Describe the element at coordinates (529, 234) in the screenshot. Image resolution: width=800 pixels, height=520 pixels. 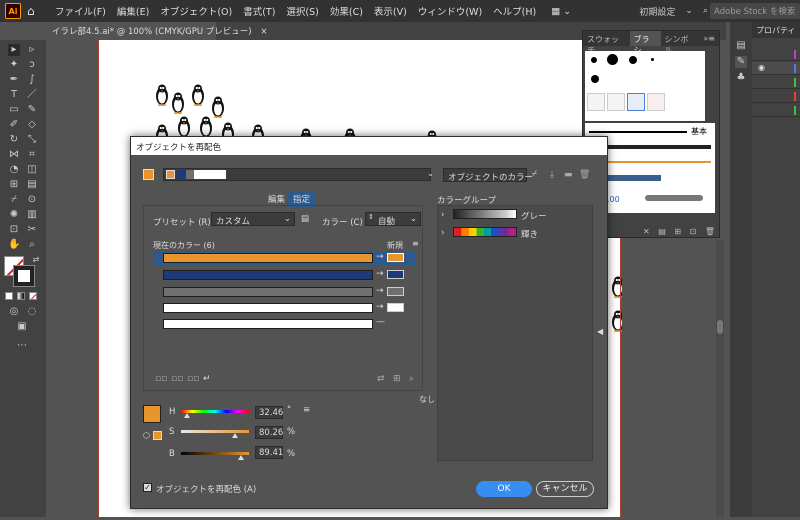
I see `group-bright-name: 輝き` at that location.